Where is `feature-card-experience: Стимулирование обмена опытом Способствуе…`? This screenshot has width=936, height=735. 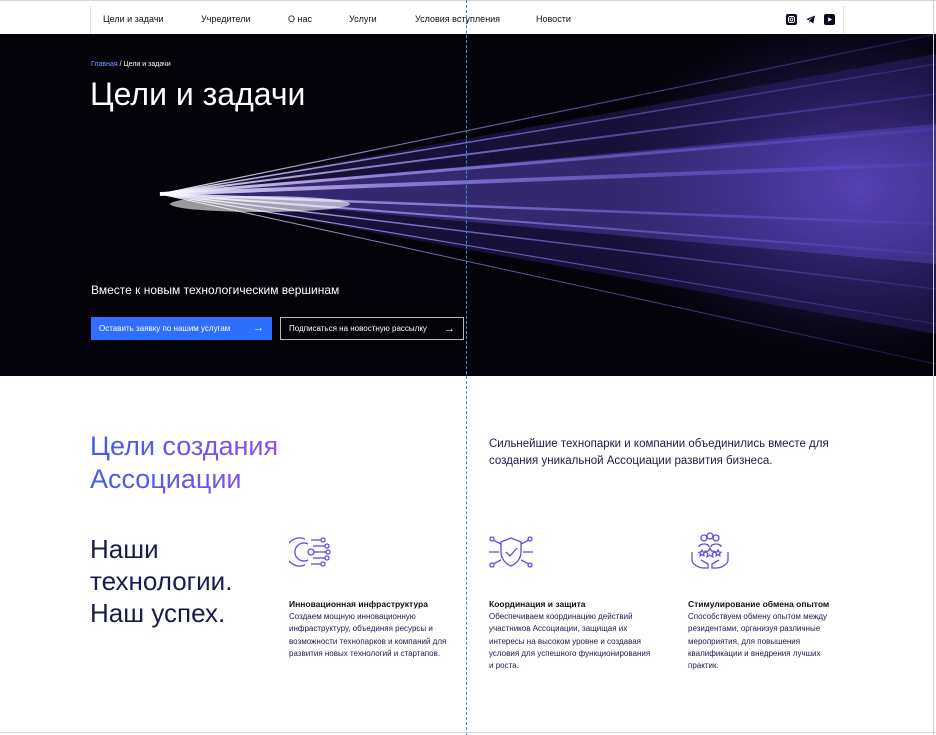 feature-card-experience: Стимулирование обмена опытом Способствуе… is located at coordinates (770, 601).